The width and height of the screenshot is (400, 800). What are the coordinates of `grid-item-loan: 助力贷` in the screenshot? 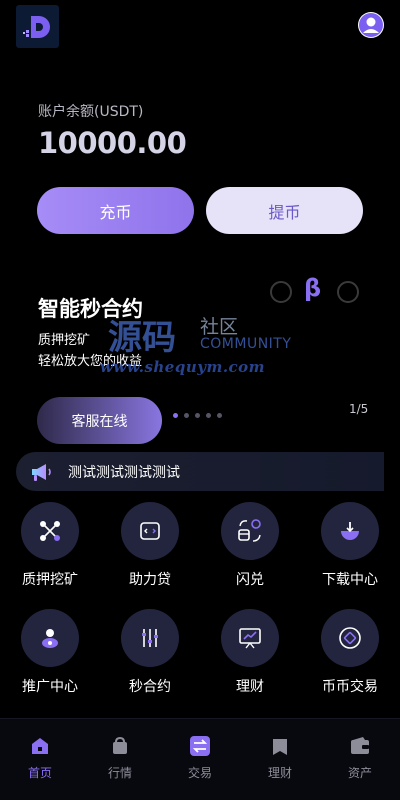 It's located at (150, 545).